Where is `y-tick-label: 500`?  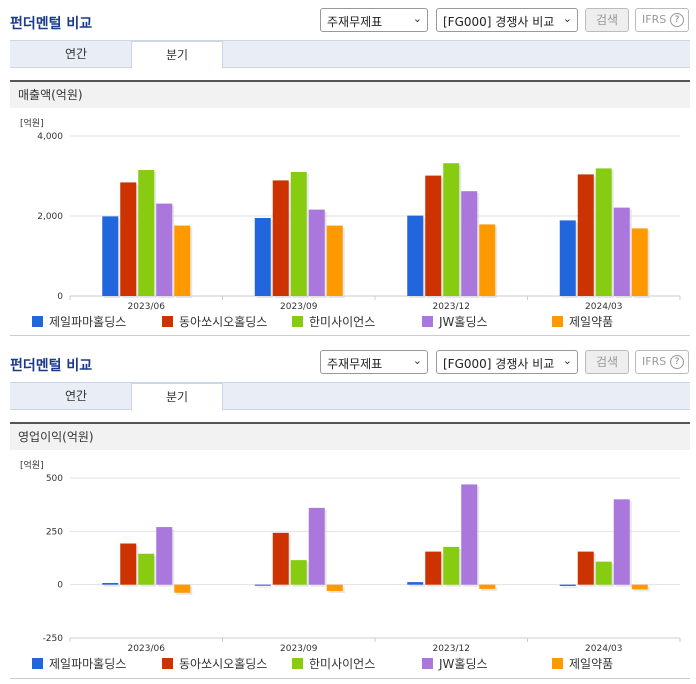
y-tick-label: 500 is located at coordinates (54, 479).